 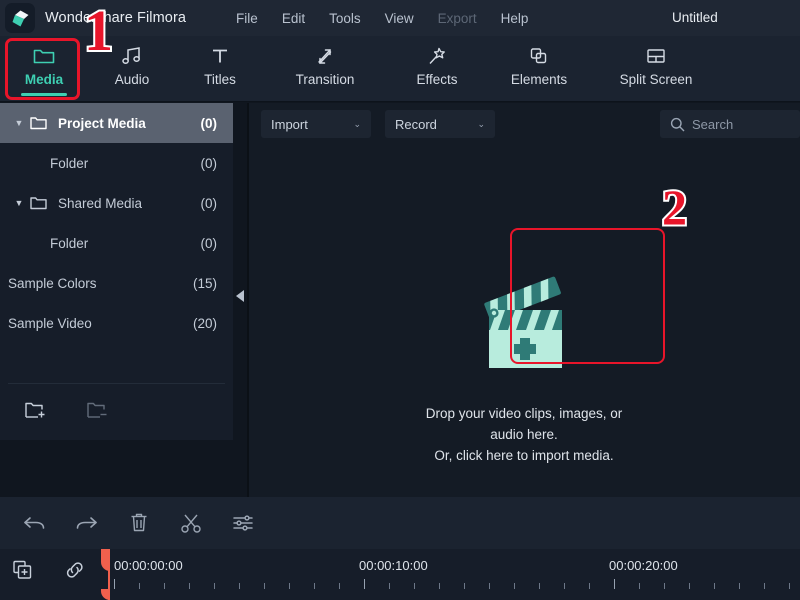 What do you see at coordinates (437, 79) in the screenshot?
I see `nav-tab-effects-label: Effects` at bounding box center [437, 79].